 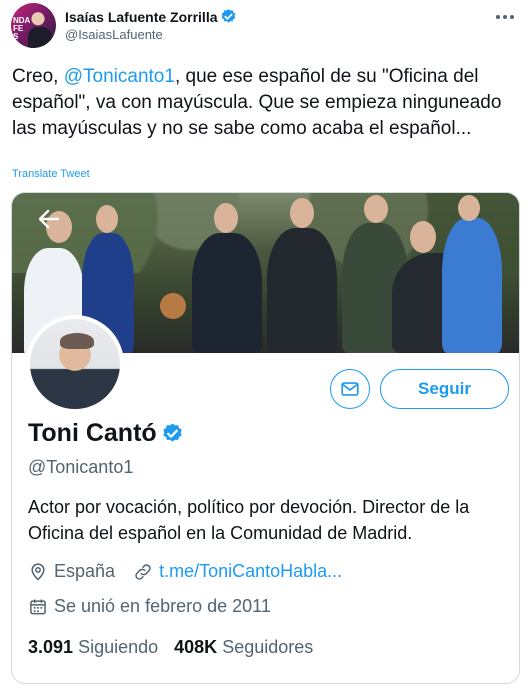 I want to click on profile-handle: @Tonicanto1, so click(x=80, y=467).